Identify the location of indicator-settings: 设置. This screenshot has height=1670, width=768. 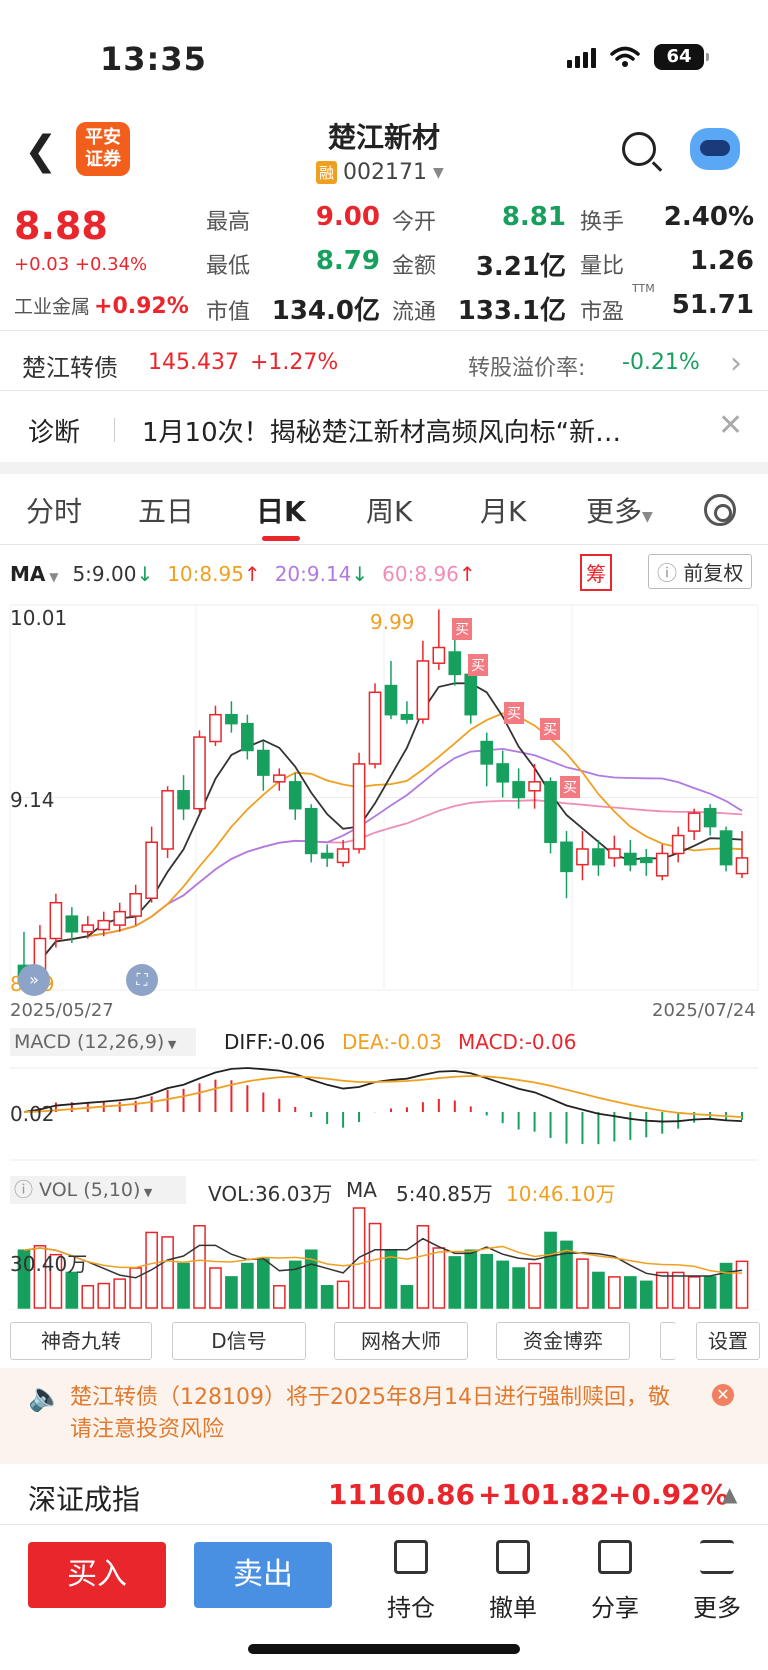
(728, 1341).